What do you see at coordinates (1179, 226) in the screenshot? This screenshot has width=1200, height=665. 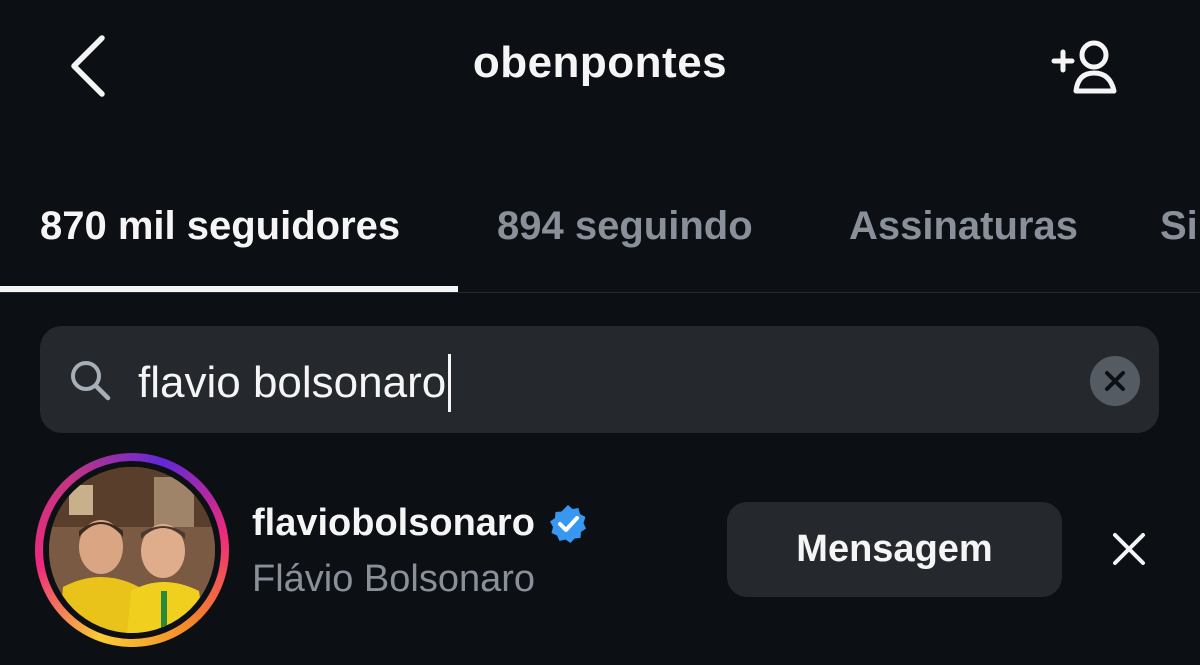 I see `tab-suggested: Si` at bounding box center [1179, 226].